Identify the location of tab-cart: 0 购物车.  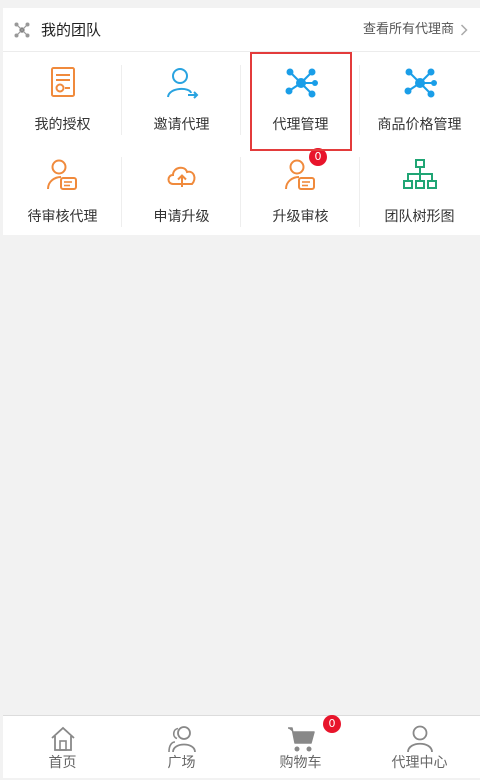
(300, 747).